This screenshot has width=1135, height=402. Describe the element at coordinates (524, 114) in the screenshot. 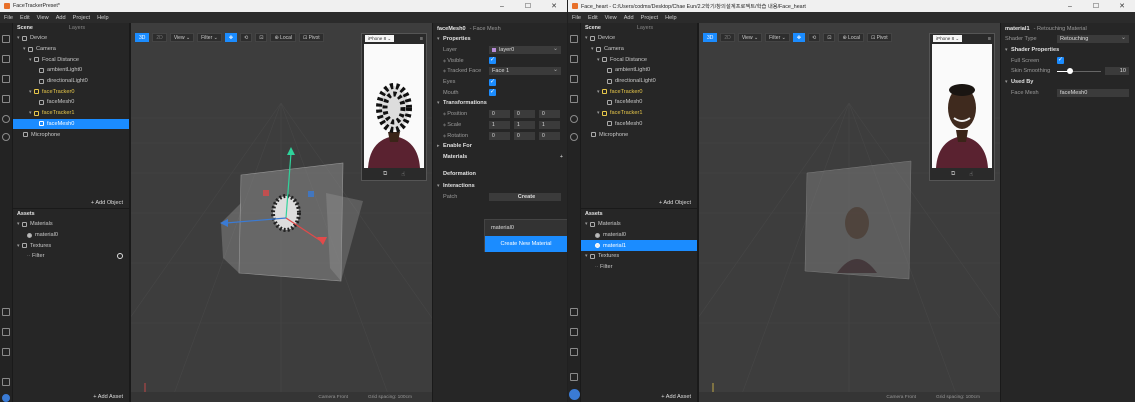

I see `position-y-input: 0` at that location.